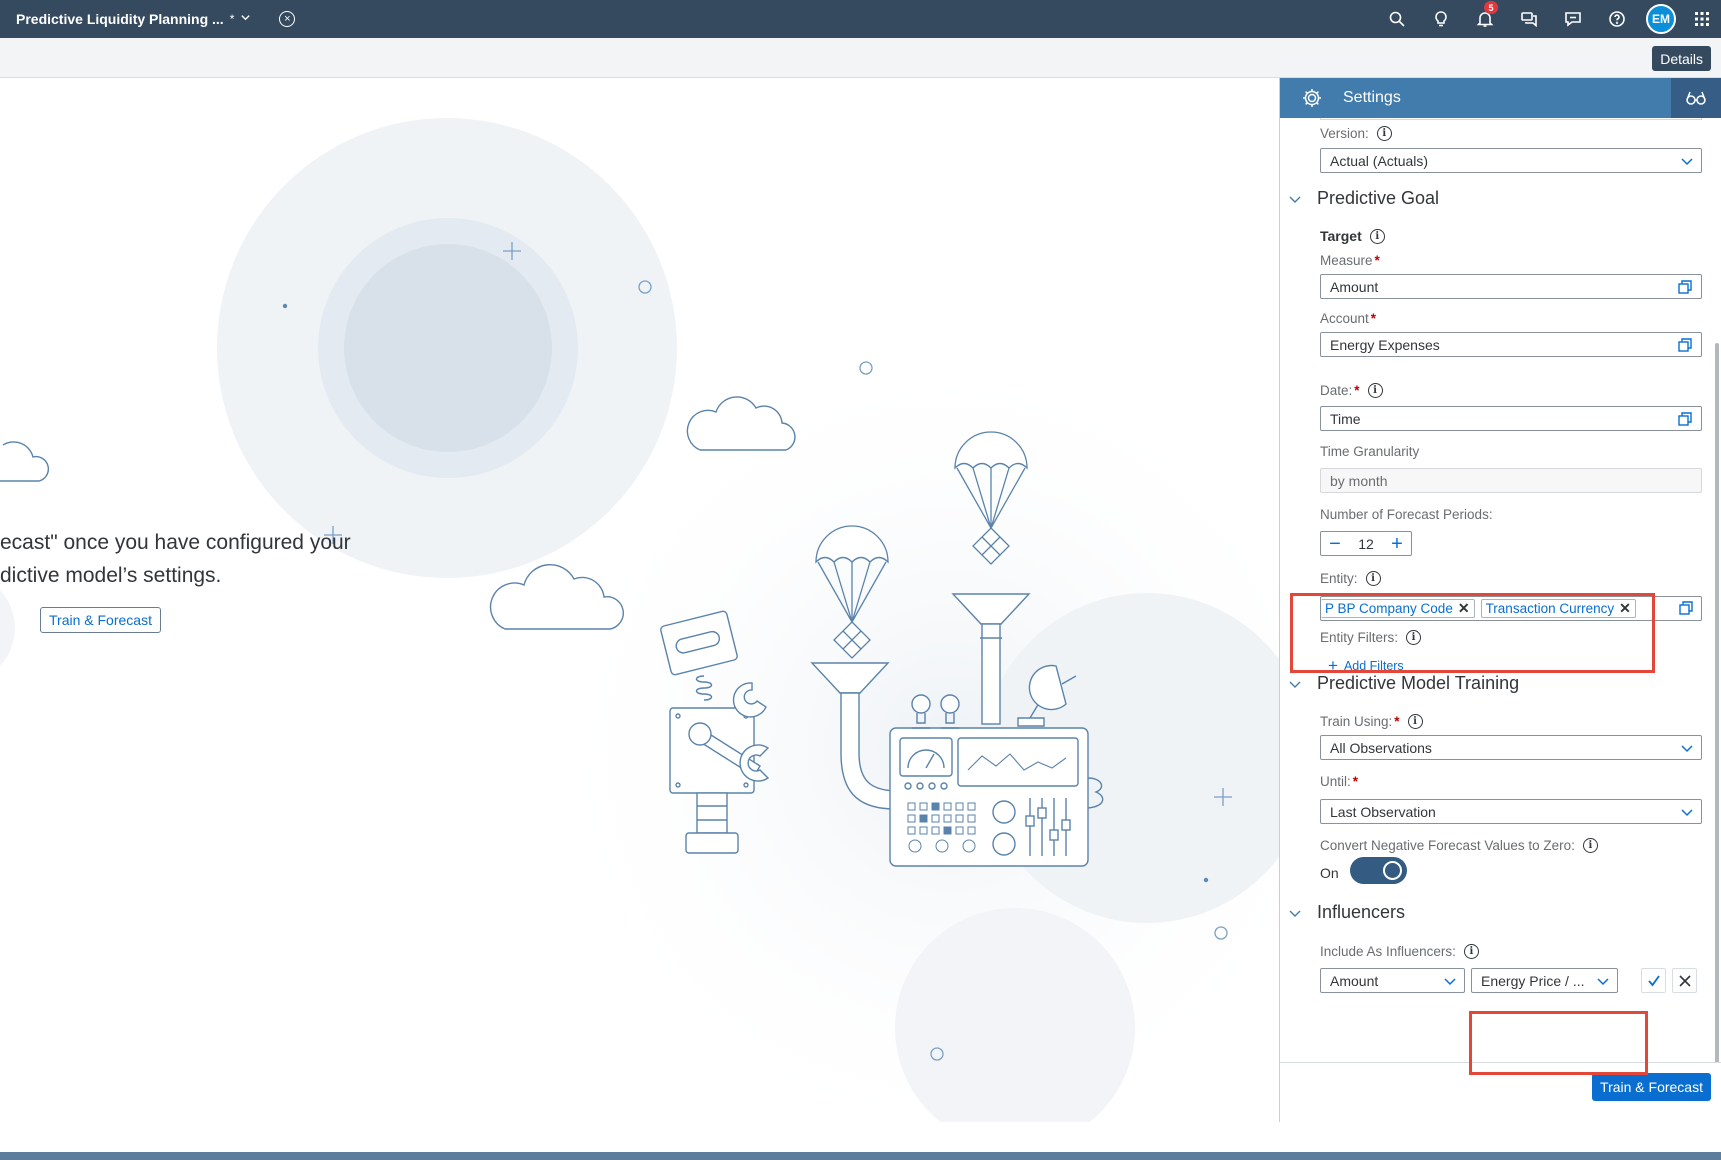 Image resolution: width=1721 pixels, height=1160 pixels. What do you see at coordinates (1351, 390) in the screenshot?
I see `date-label: Date: * i` at bounding box center [1351, 390].